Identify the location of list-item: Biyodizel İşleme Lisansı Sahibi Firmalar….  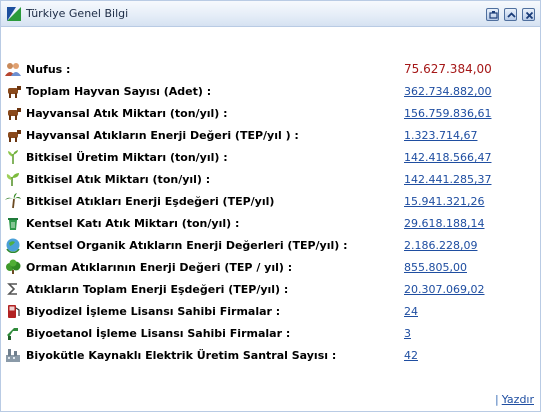
(270, 313).